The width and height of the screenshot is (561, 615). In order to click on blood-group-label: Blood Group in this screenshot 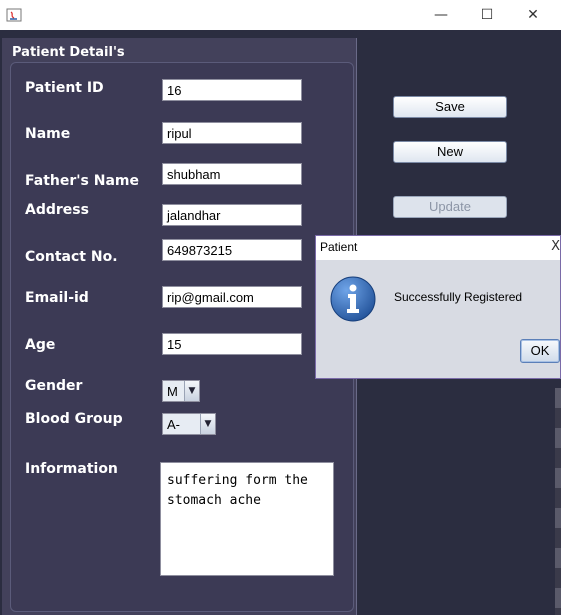, I will do `click(74, 419)`.